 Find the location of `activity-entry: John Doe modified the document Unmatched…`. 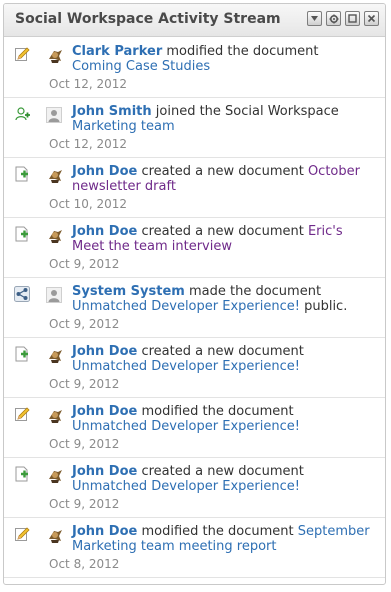

activity-entry: John Doe modified the document Unmatched… is located at coordinates (194, 427).